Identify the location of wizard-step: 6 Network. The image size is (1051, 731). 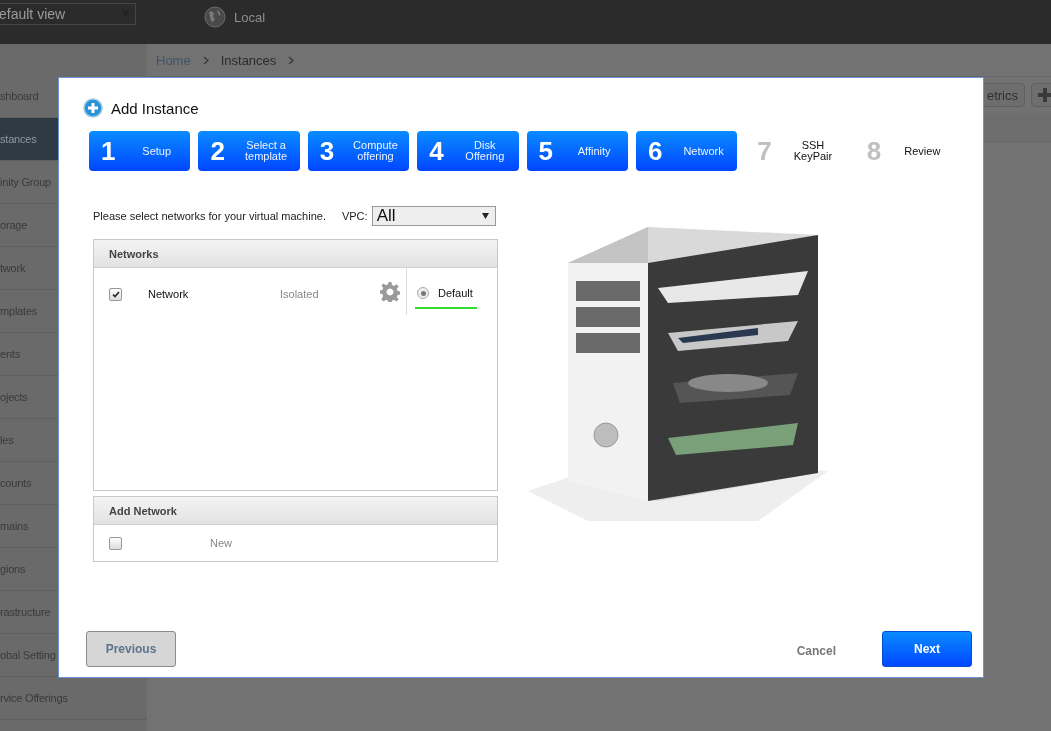
(686, 151).